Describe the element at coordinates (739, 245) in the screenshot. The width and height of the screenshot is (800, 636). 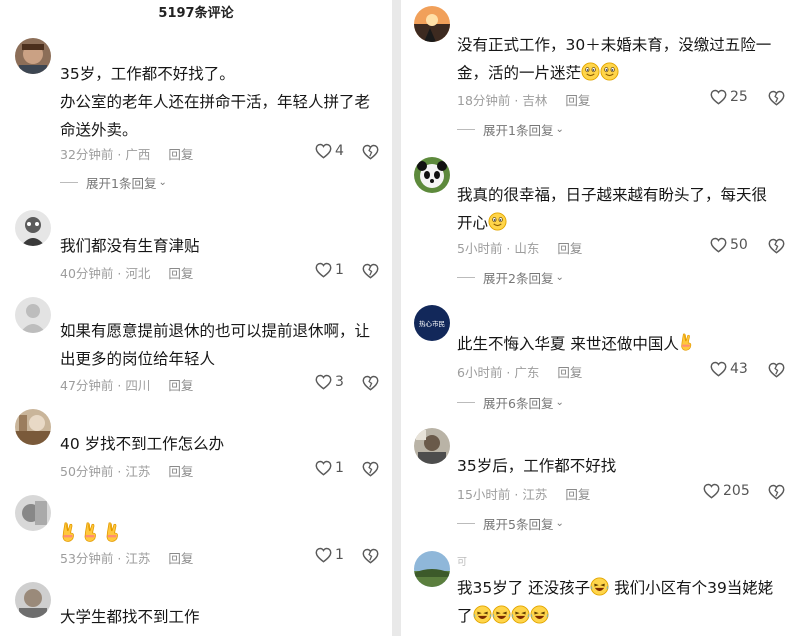
I see `like-count: 50` at that location.